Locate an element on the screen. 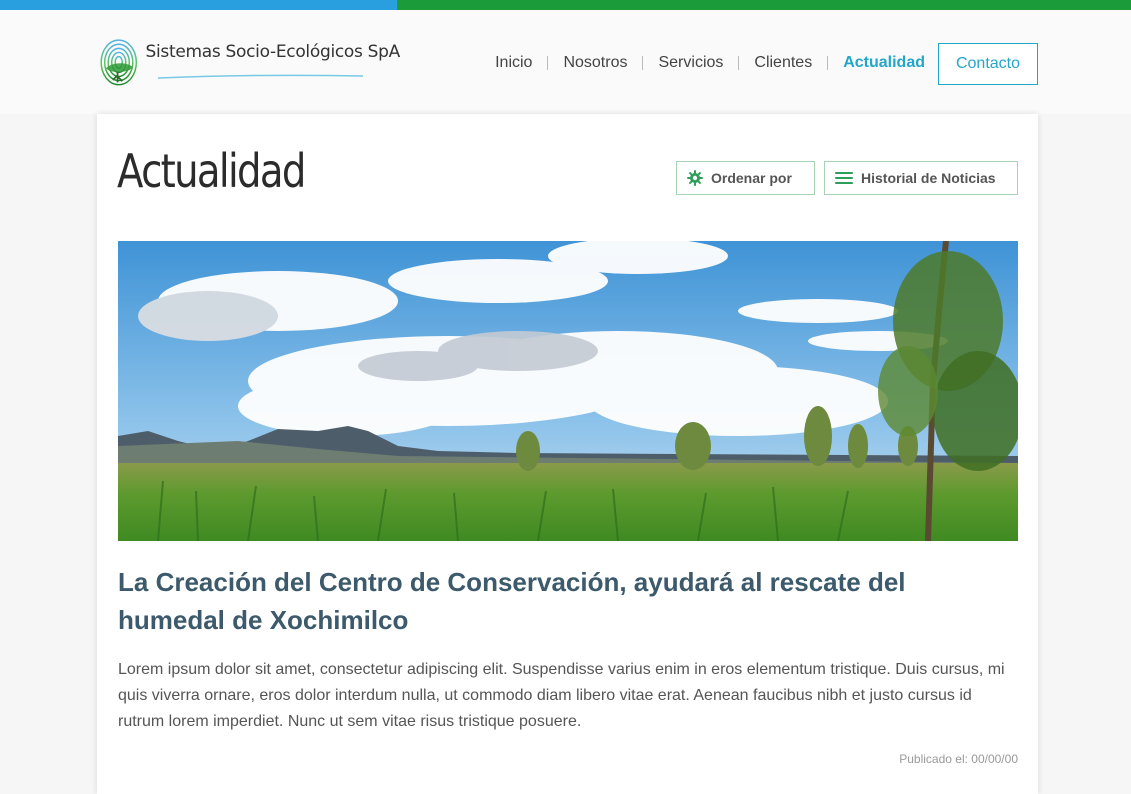 This screenshot has width=1131, height=794. logo: Sistemas Socio-Ecológicos SpA is located at coordinates (250, 63).